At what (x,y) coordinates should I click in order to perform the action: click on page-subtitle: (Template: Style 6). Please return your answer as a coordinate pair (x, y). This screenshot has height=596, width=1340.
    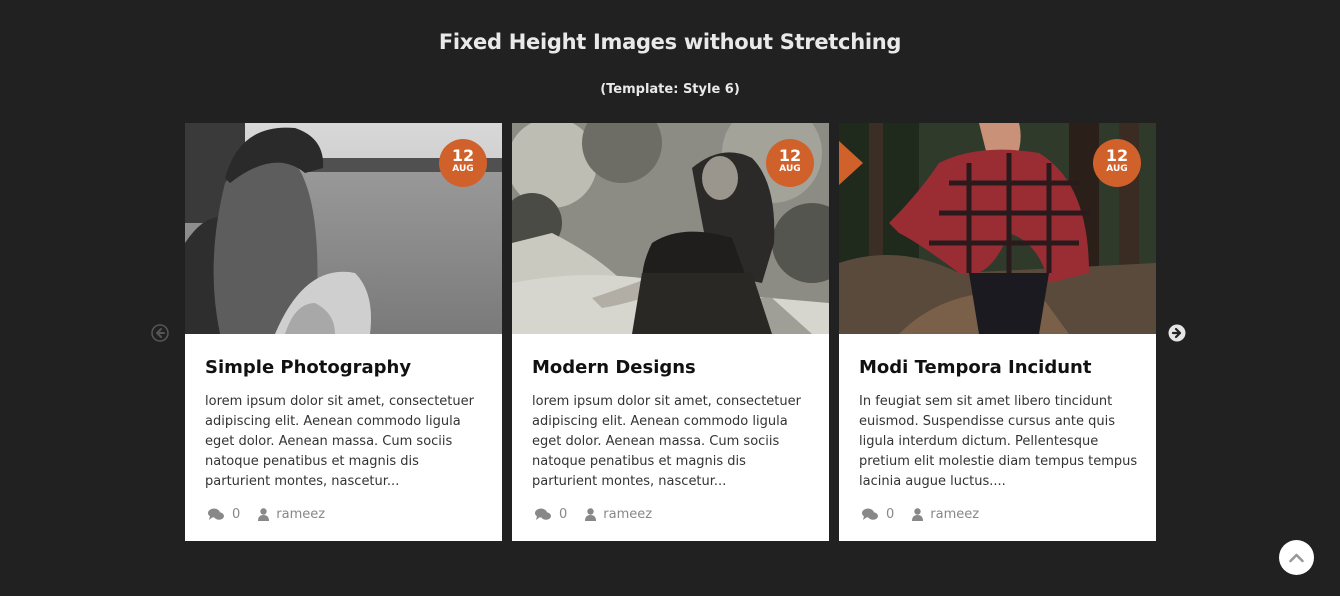
    Looking at the image, I should click on (670, 89).